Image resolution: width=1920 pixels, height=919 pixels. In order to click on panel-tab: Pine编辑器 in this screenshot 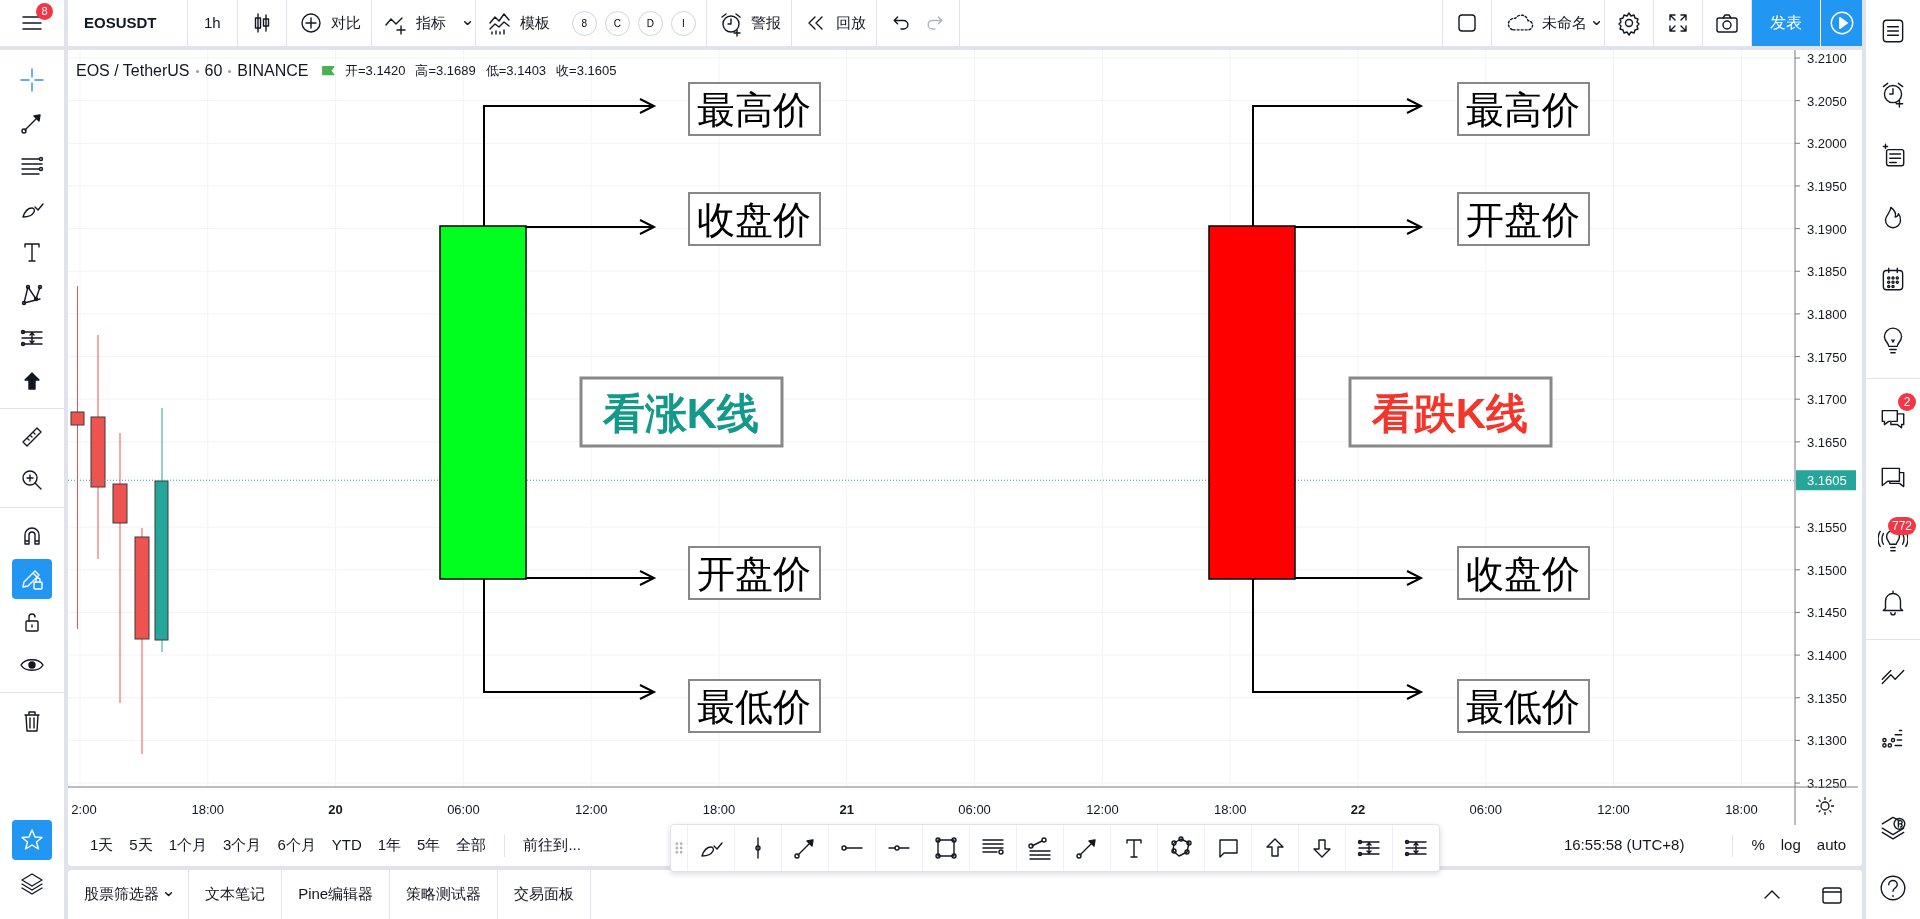, I will do `click(336, 894)`.